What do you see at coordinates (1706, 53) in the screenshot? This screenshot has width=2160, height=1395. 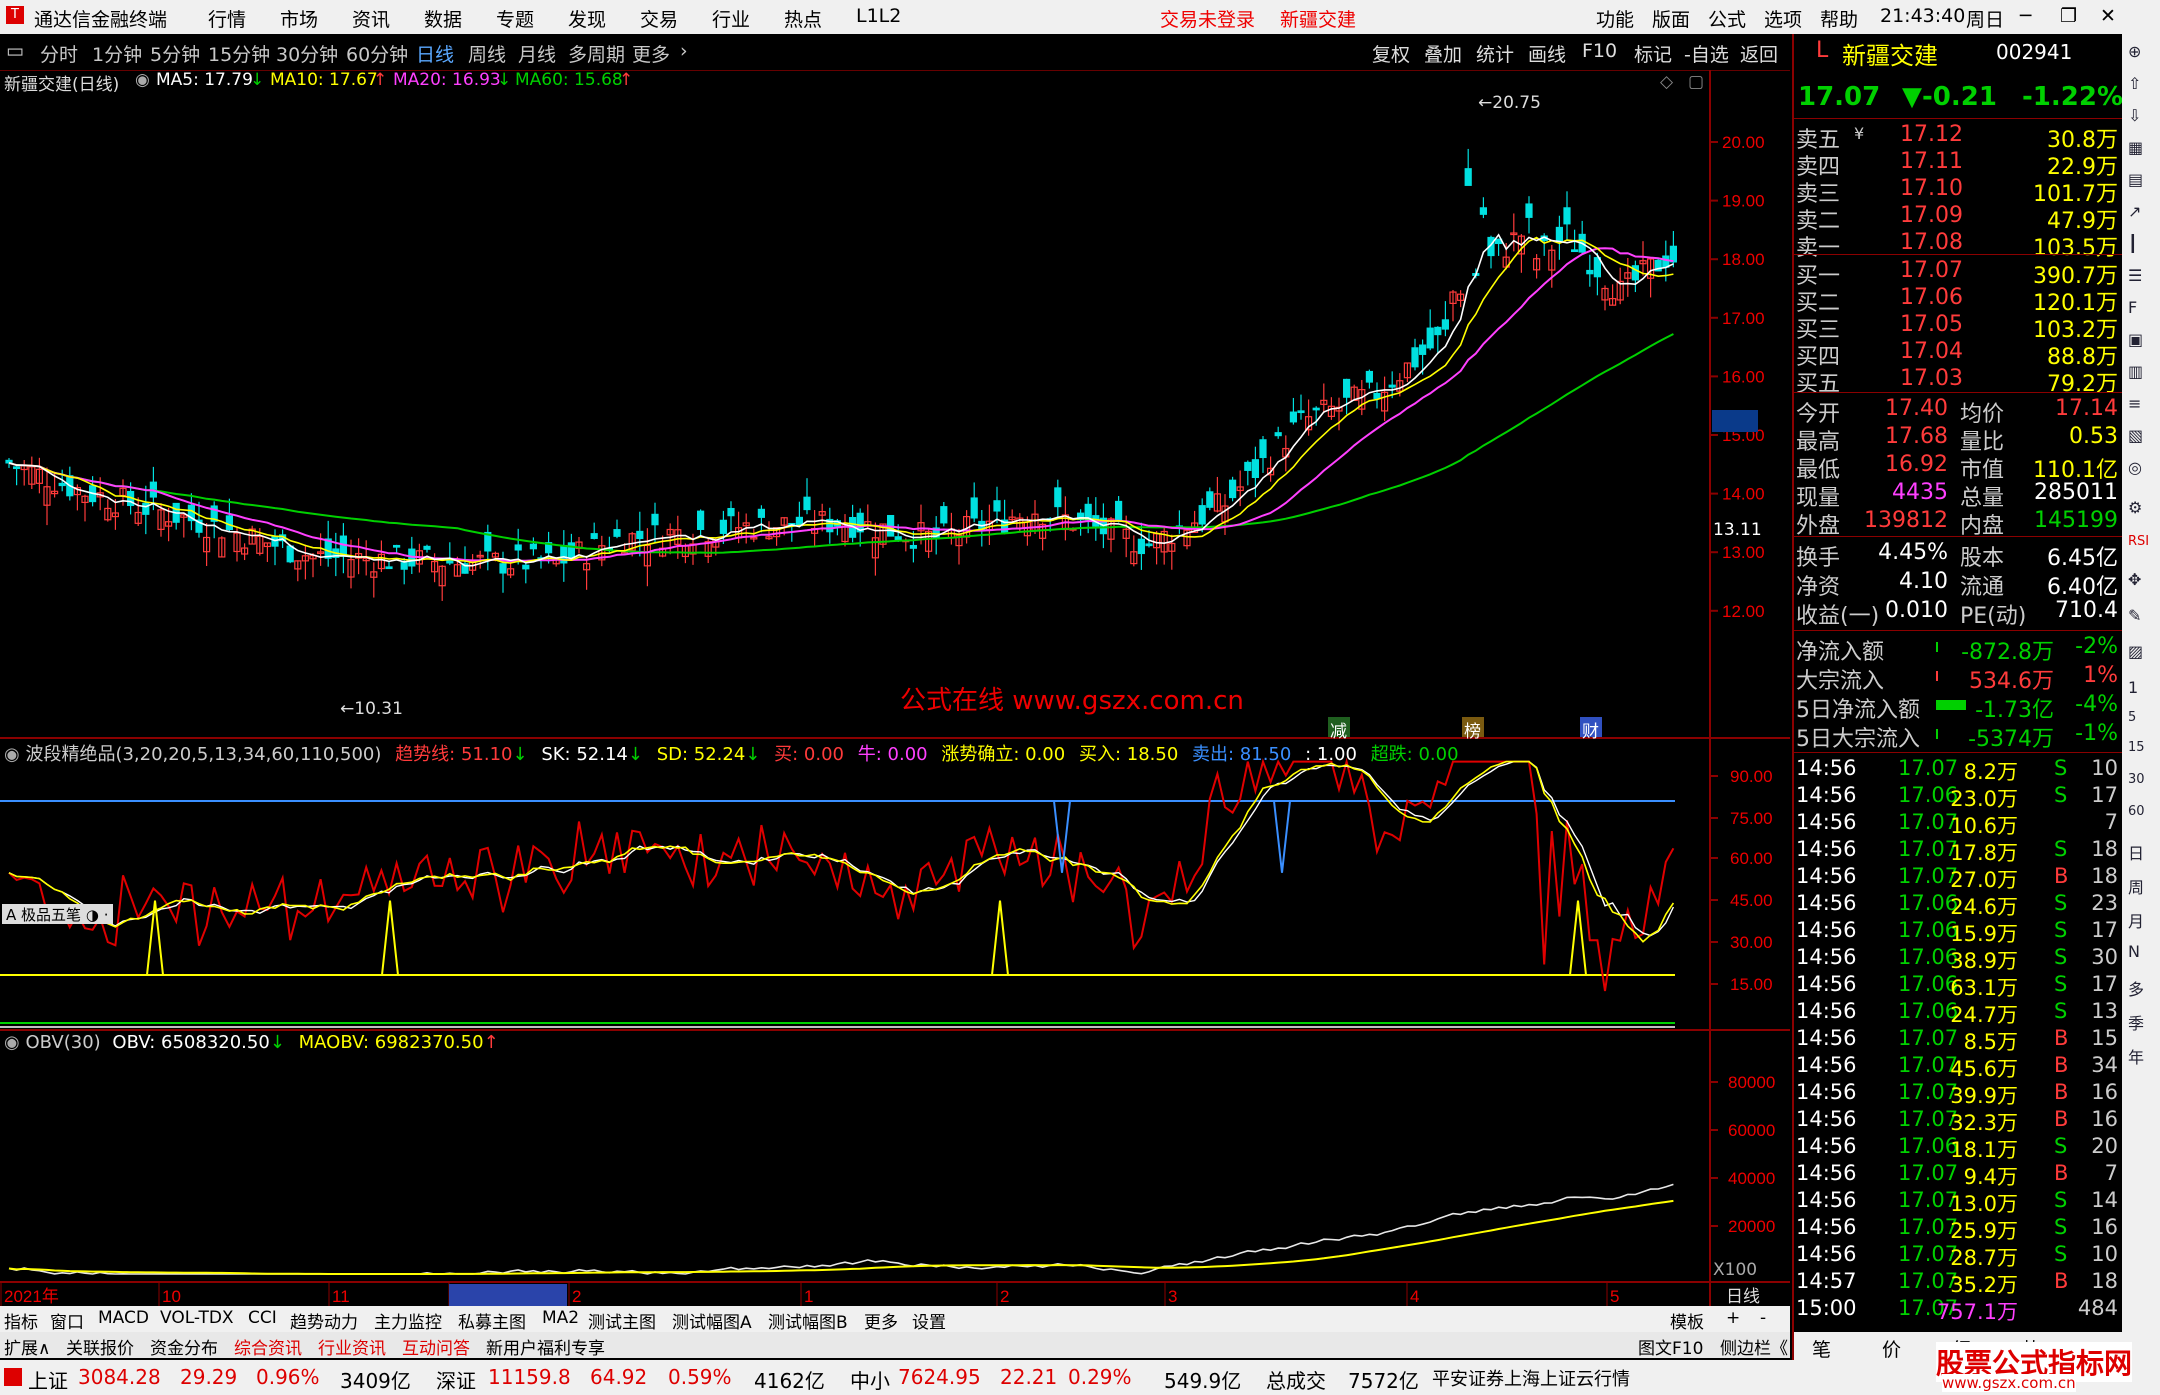 I see `tool-watchlist: -自选` at bounding box center [1706, 53].